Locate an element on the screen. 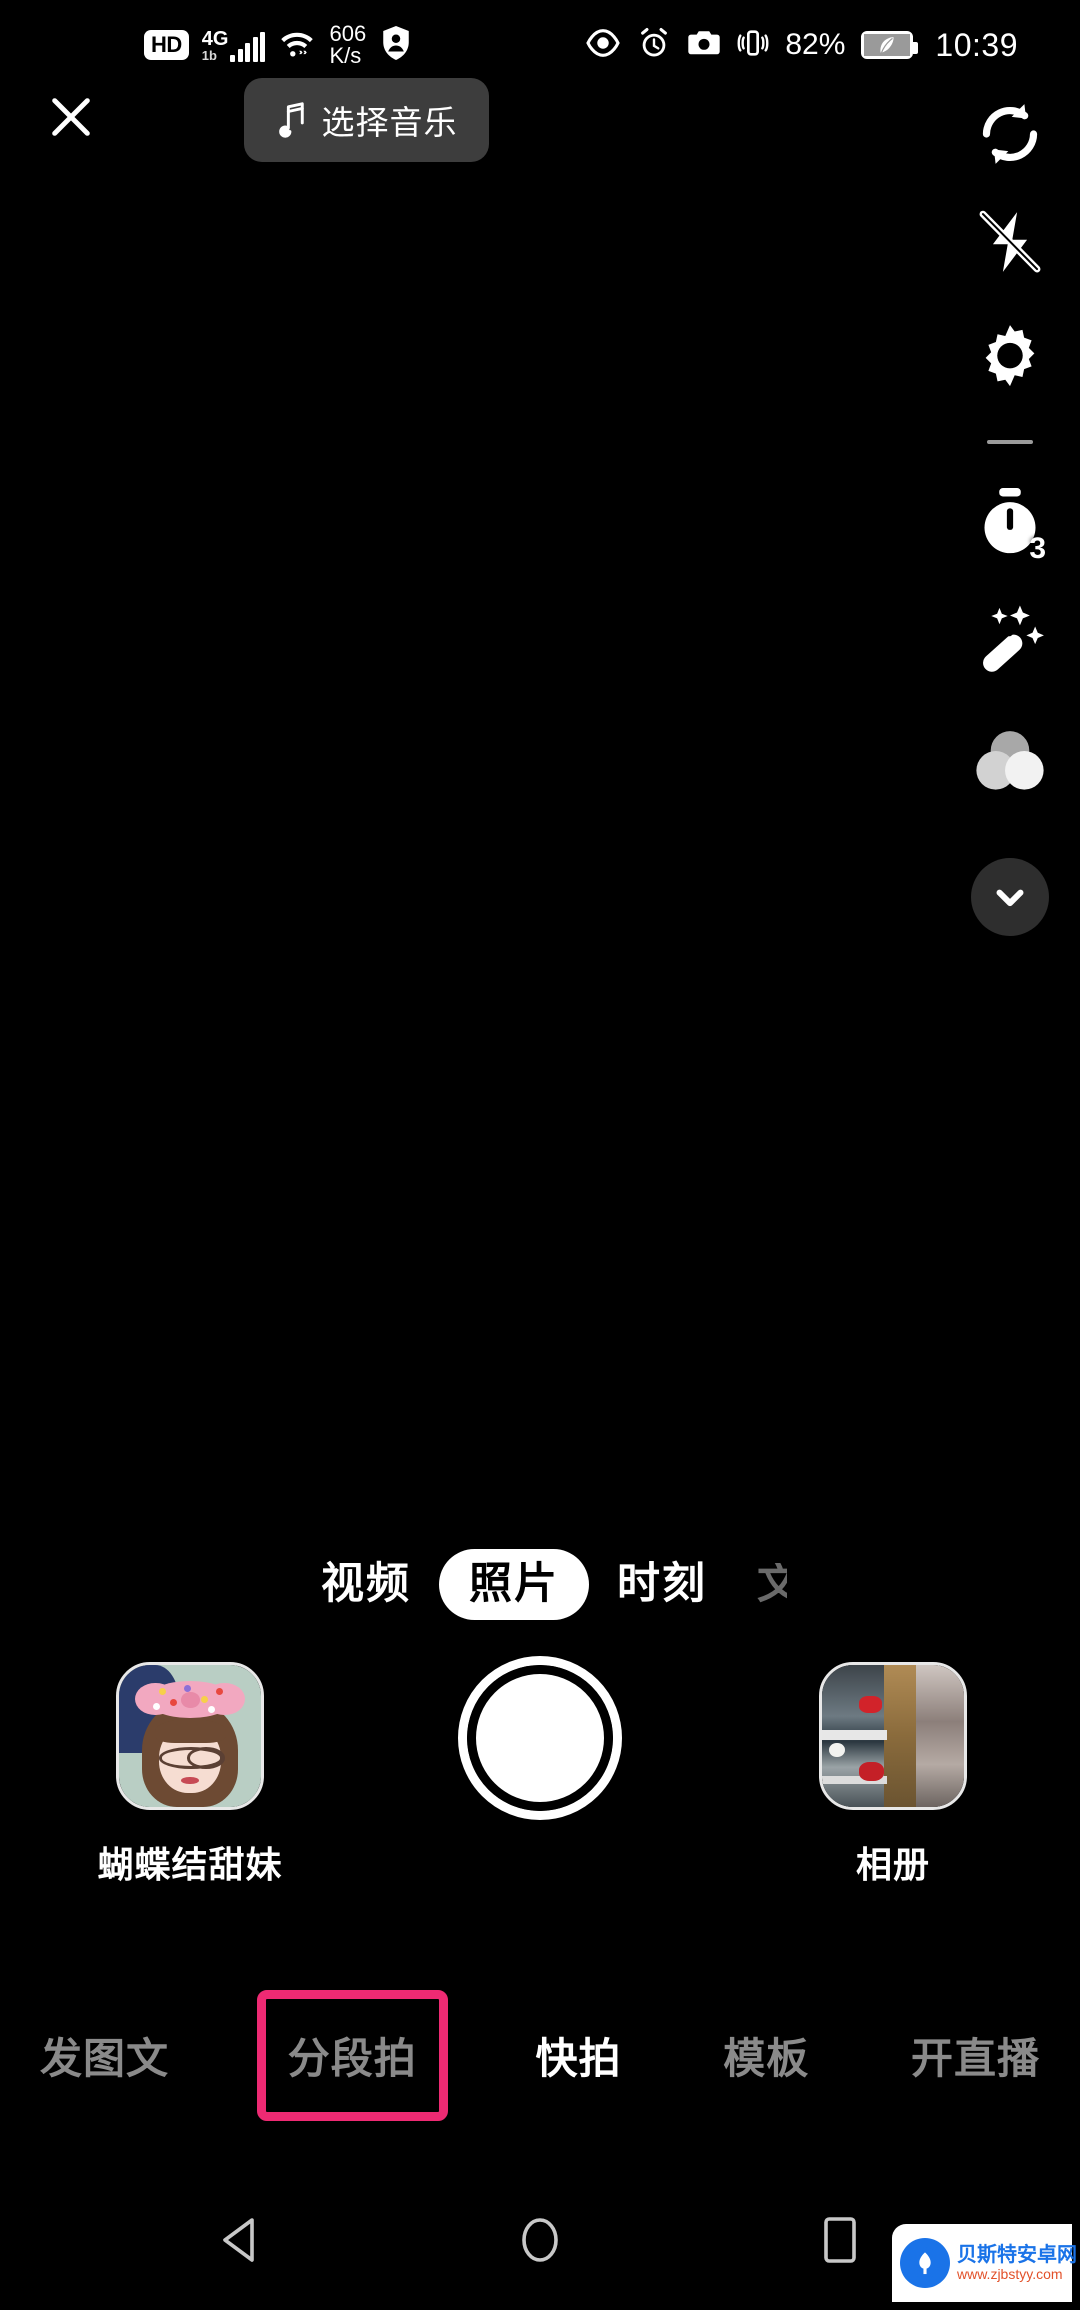 This screenshot has height=2310, width=1080. mode-selector: 视频 照片 时刻 文 is located at coordinates (540, 1584).